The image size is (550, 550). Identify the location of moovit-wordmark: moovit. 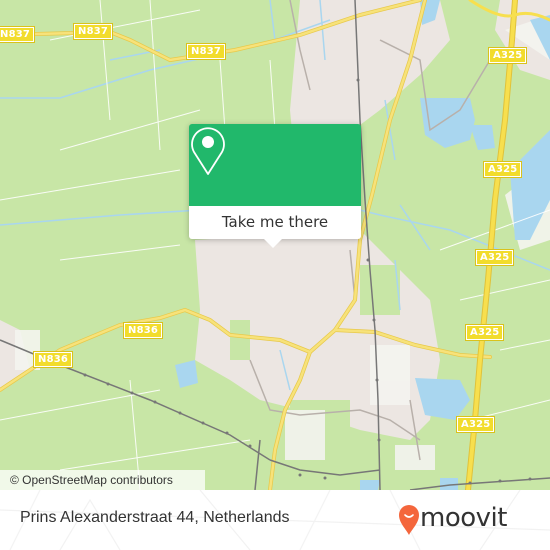
(463, 518).